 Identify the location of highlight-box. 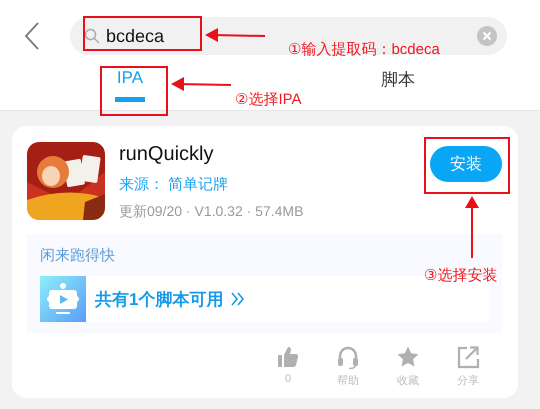
(134, 91).